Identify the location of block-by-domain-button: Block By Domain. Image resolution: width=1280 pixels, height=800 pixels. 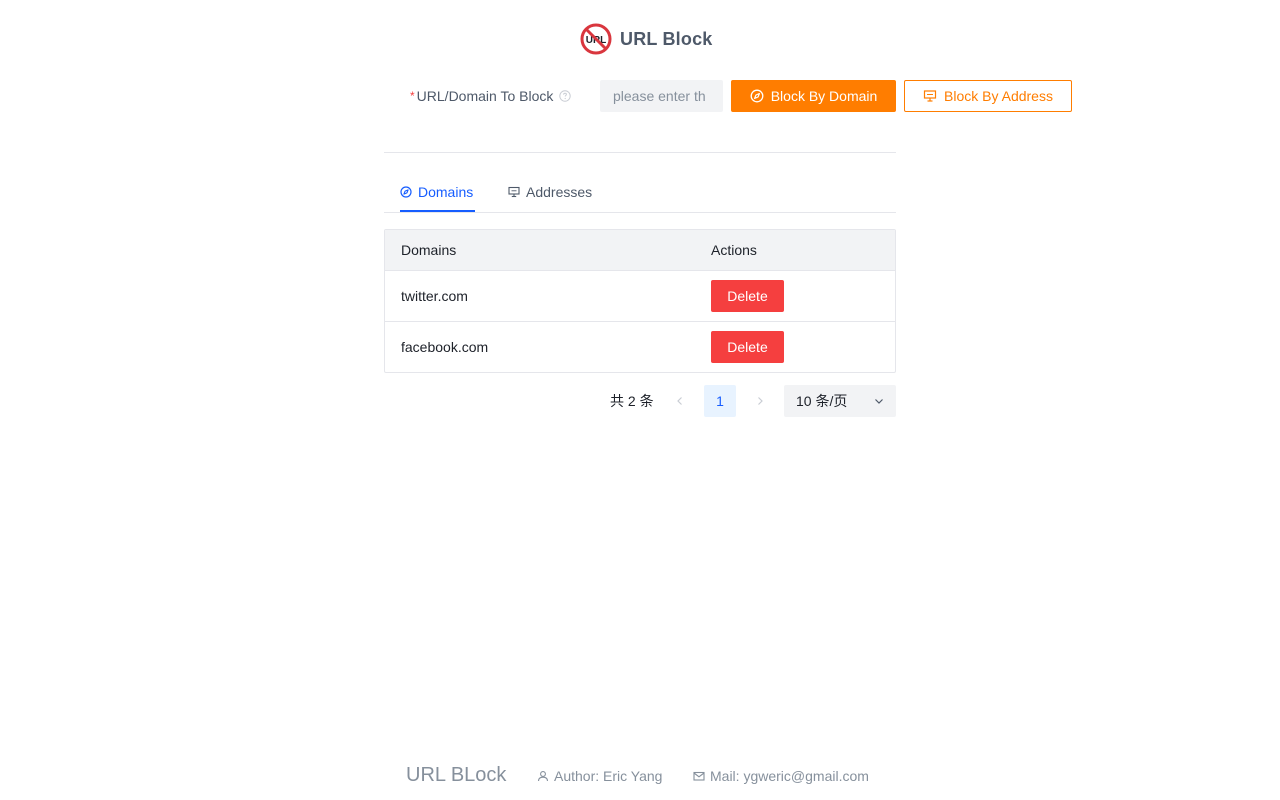
(813, 96).